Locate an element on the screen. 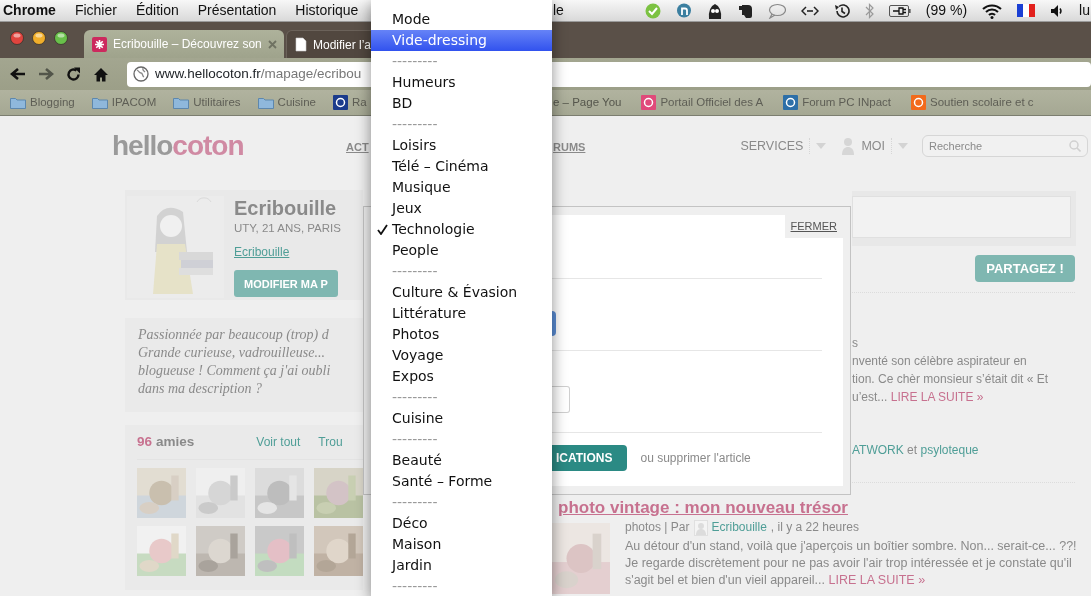 The width and height of the screenshot is (1091, 596). likes-text: ATWORK et psyloteque is located at coordinates (916, 450).